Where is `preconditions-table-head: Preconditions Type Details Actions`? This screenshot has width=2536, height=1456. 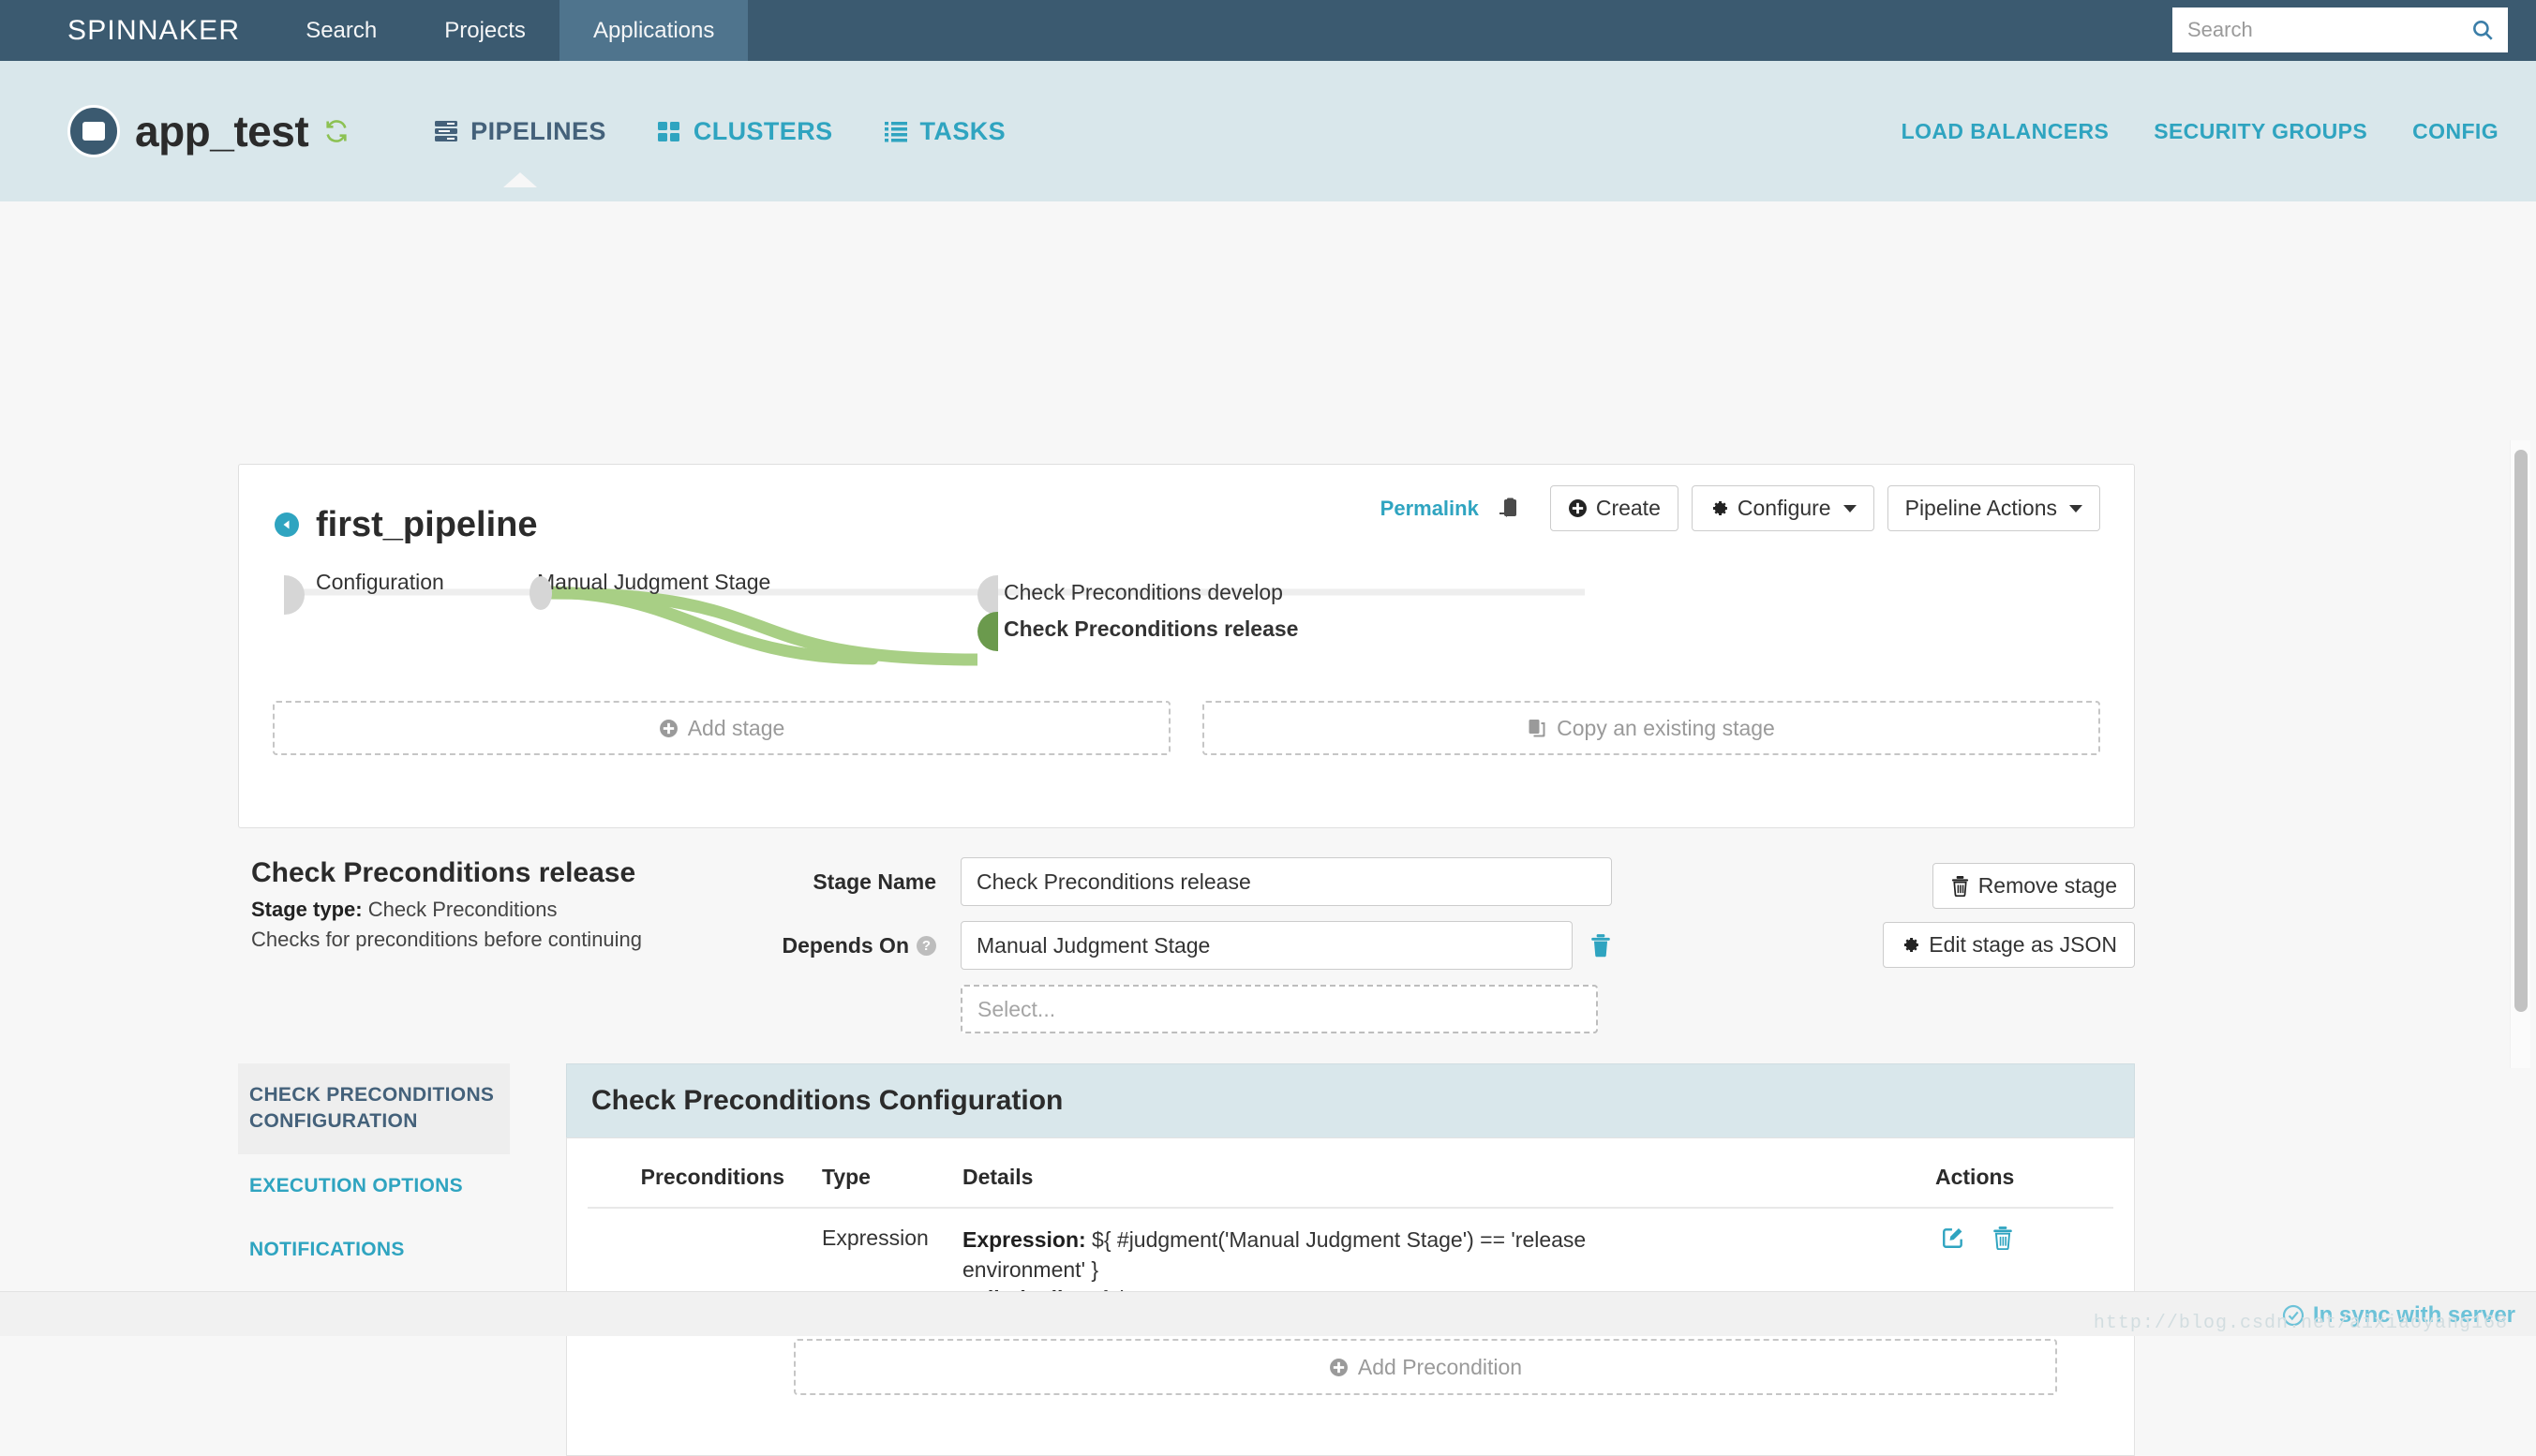 preconditions-table-head: Preconditions Type Details Actions is located at coordinates (1350, 1187).